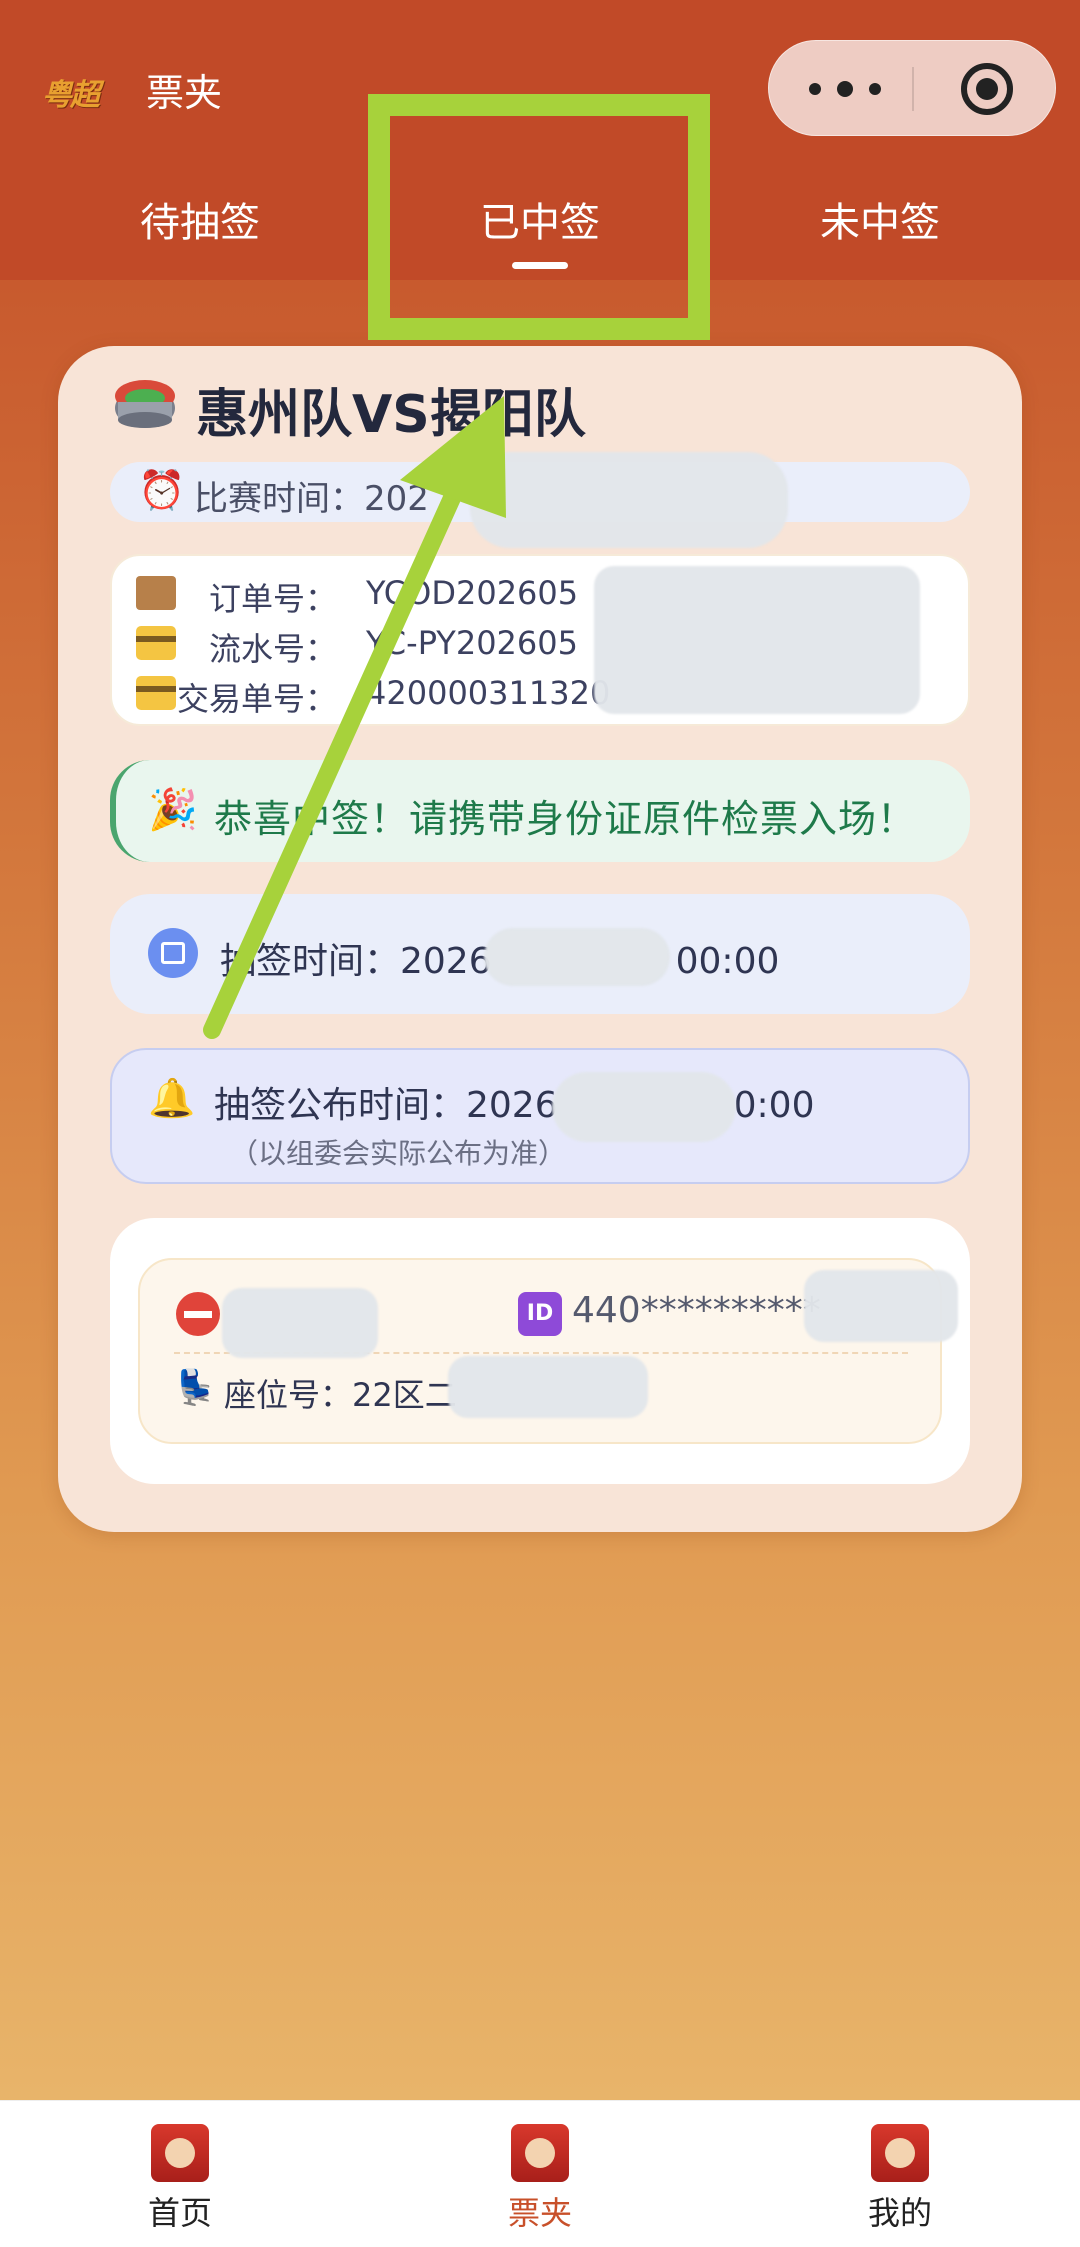  What do you see at coordinates (727, 961) in the screenshot?
I see `draw-time-tail: 00:00` at bounding box center [727, 961].